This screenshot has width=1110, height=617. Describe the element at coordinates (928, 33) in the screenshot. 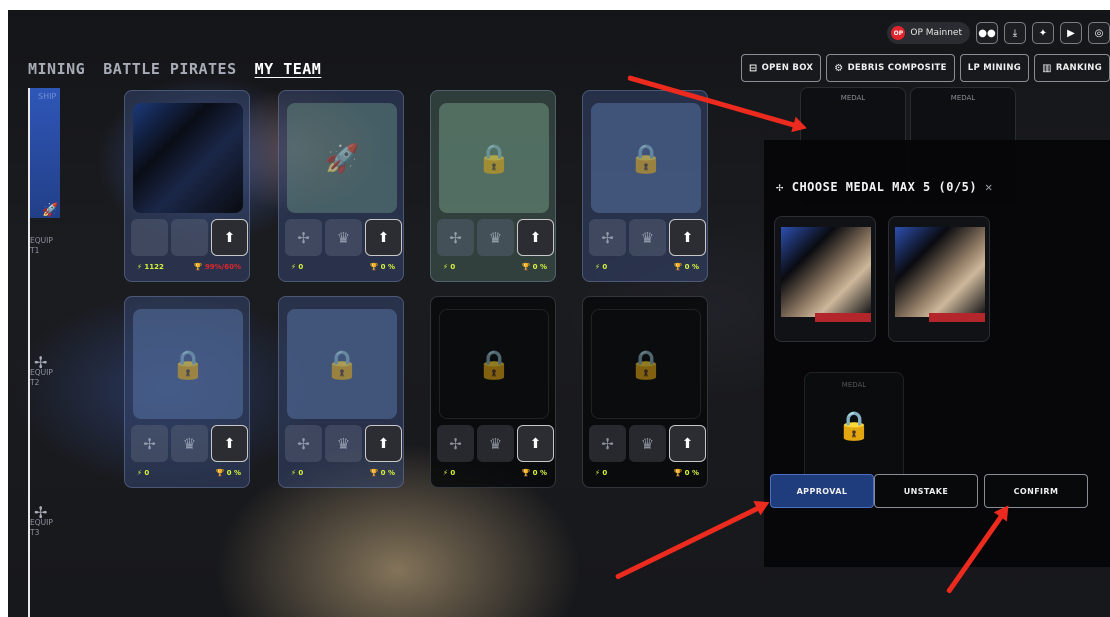

I see `network-selector: OP OP Mainnet` at that location.